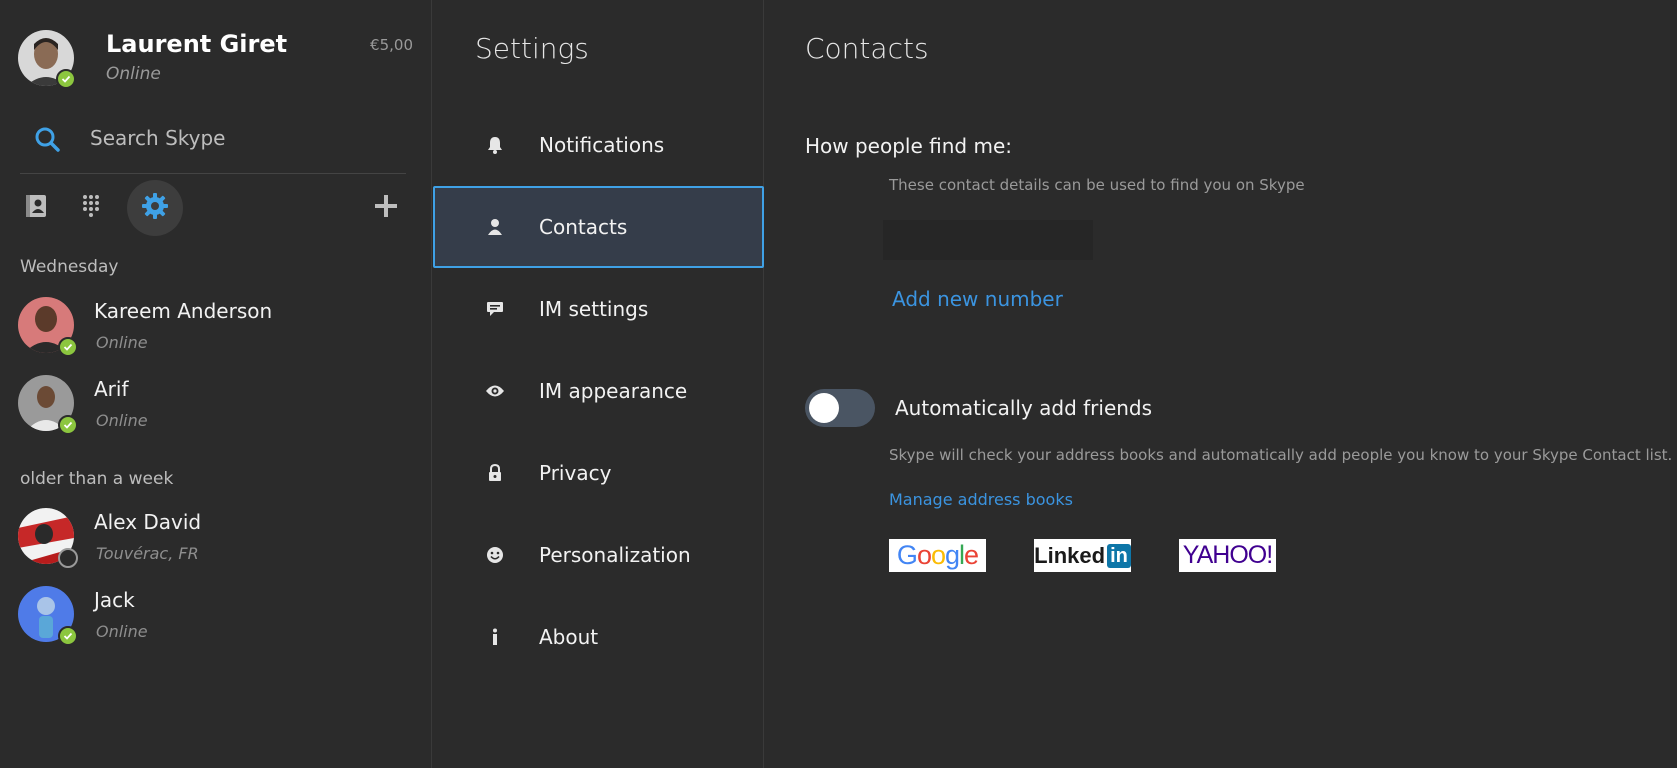 The height and width of the screenshot is (768, 1677). I want to click on contacts-book-button, so click(36, 208).